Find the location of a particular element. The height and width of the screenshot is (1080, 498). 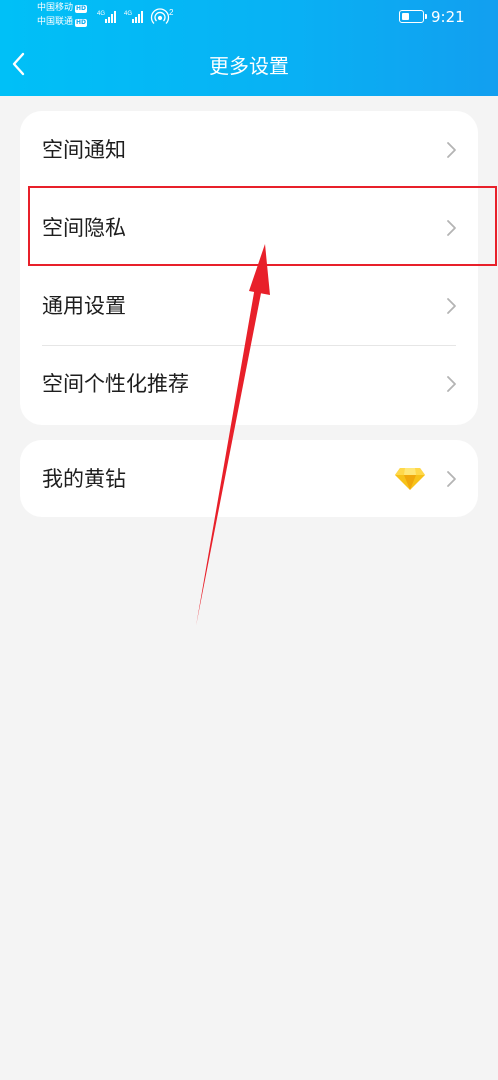

setting-row-general-settings: 通用设置 is located at coordinates (249, 306).